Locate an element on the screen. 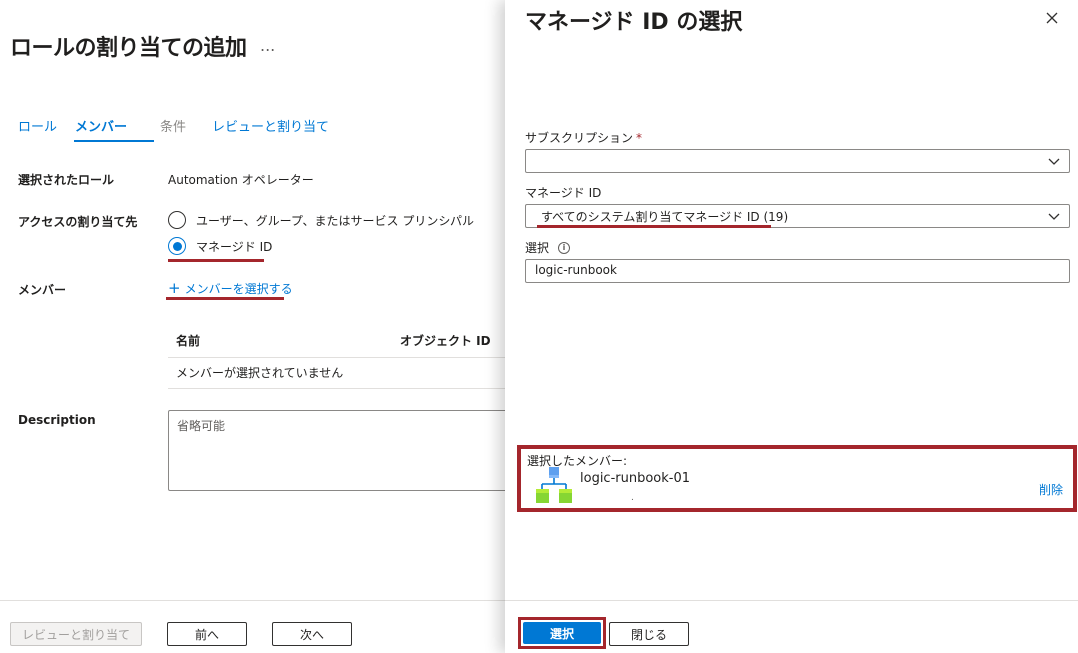  select-label-text: 選択 is located at coordinates (537, 248).